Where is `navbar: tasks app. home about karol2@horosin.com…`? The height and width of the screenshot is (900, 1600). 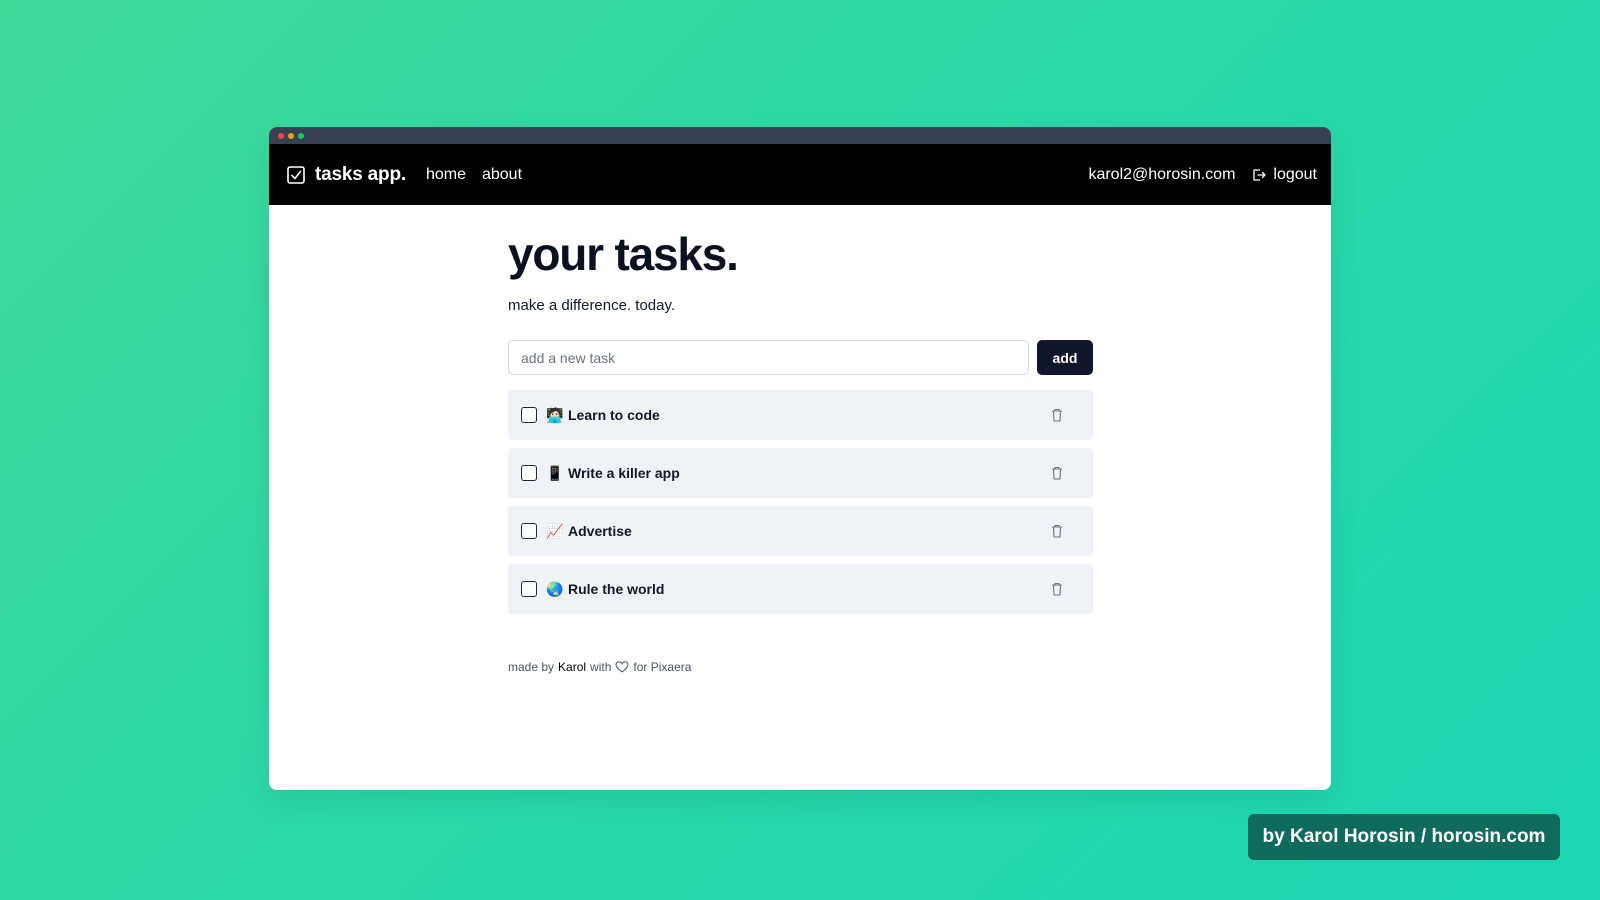
navbar: tasks app. home about karol2@horosin.com… is located at coordinates (800, 174).